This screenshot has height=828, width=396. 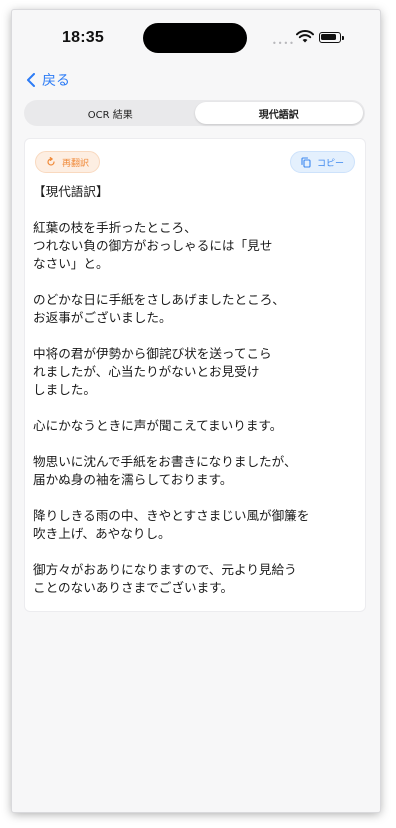 What do you see at coordinates (165, 569) in the screenshot?
I see `text-line: 御方々がおありになりますので、元より見給う` at bounding box center [165, 569].